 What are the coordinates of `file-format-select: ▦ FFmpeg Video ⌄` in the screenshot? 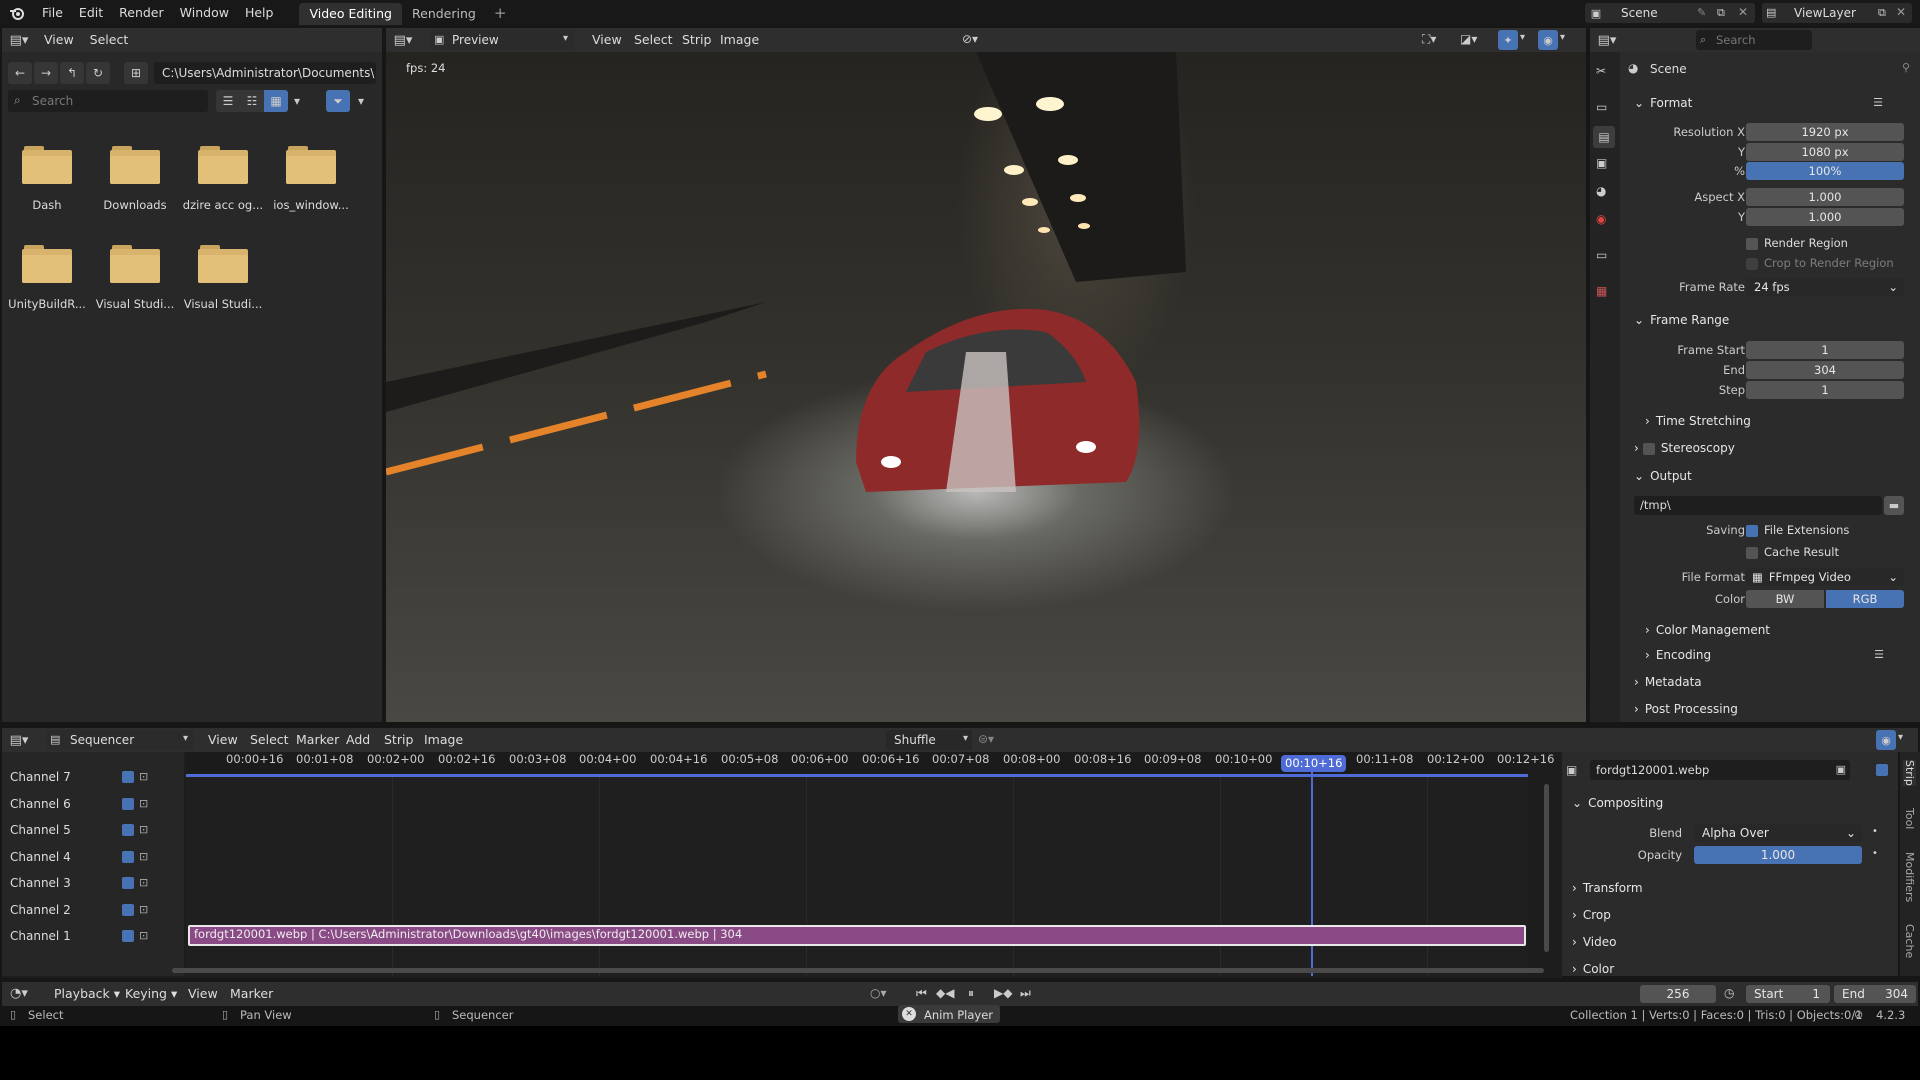 It's located at (1825, 577).